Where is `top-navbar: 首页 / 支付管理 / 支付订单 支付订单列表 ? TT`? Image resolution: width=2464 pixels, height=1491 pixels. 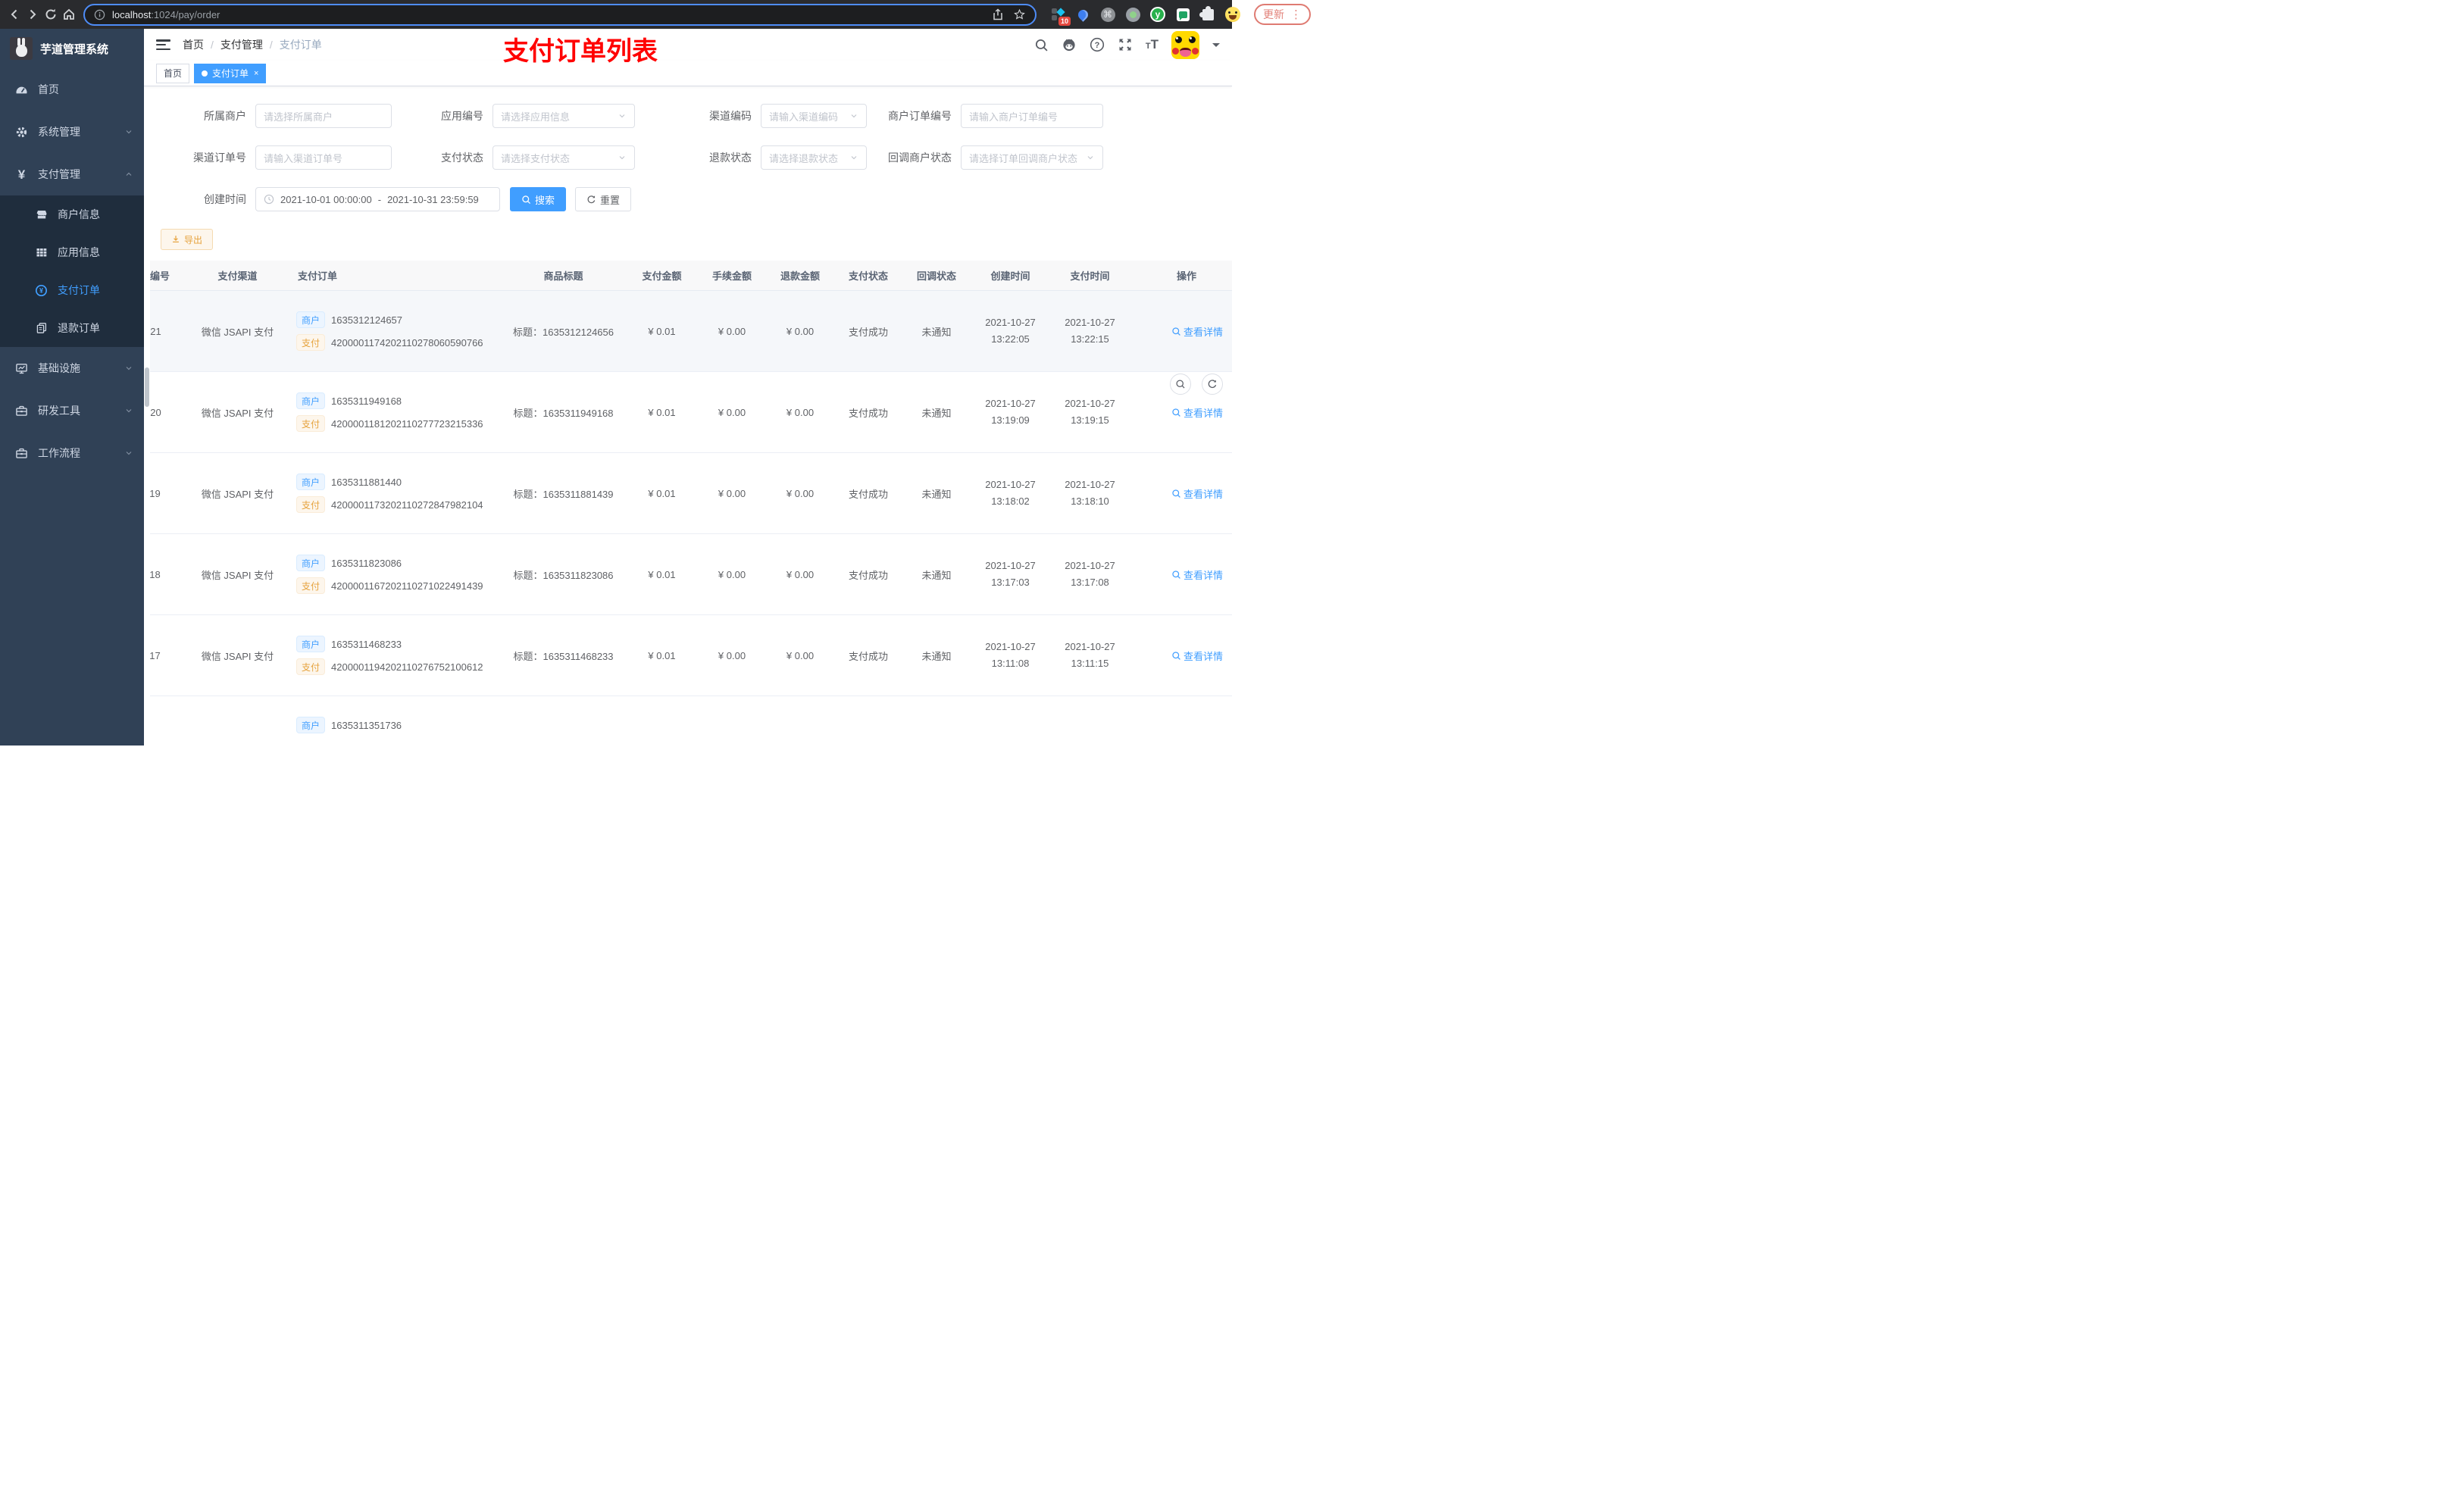 top-navbar: 首页 / 支付管理 / 支付订单 支付订单列表 ? TT is located at coordinates (688, 47).